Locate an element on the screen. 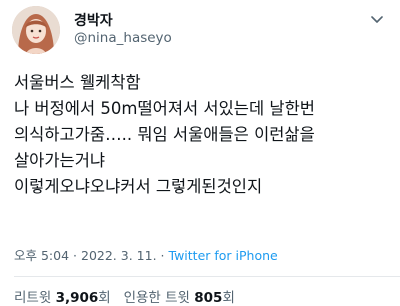 This screenshot has height=306, width=400. tweet-line: 서울버스 웰케착함 is located at coordinates (77, 82).